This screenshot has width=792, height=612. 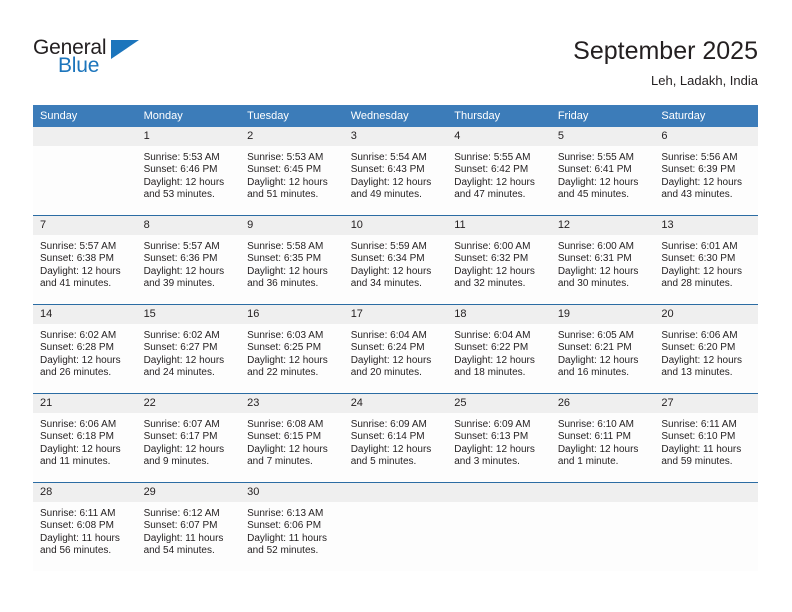 What do you see at coordinates (395, 403) in the screenshot?
I see `day-number: 24` at bounding box center [395, 403].